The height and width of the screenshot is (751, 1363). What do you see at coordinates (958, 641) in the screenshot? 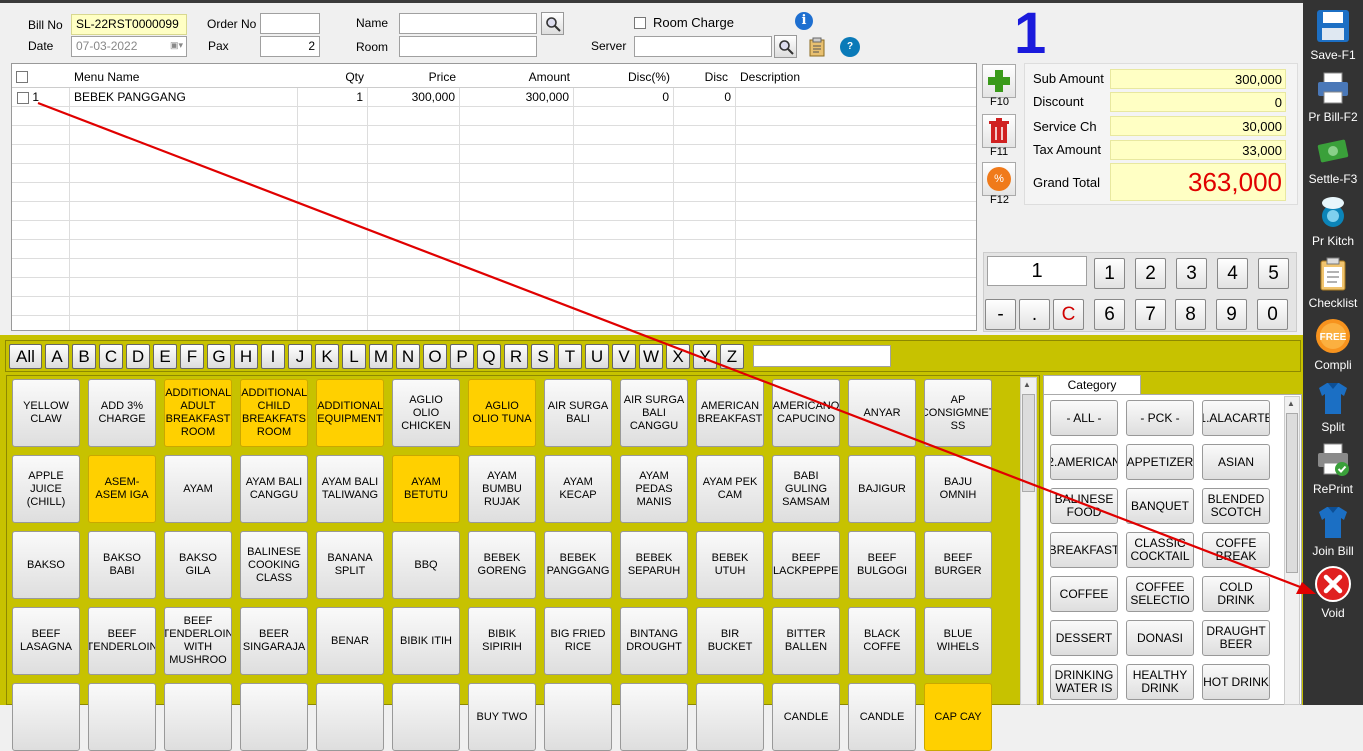
I see `menu-item-blue-wihels: BLUE WIHELS` at bounding box center [958, 641].